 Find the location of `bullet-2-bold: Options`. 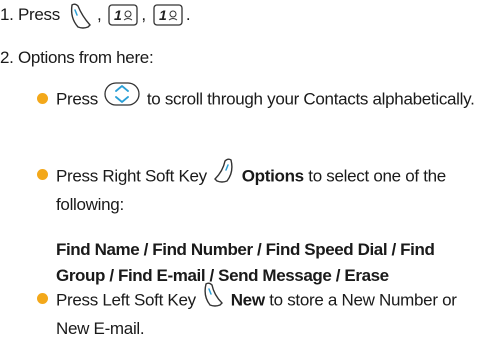

bullet-2-bold: Options is located at coordinates (272, 176).